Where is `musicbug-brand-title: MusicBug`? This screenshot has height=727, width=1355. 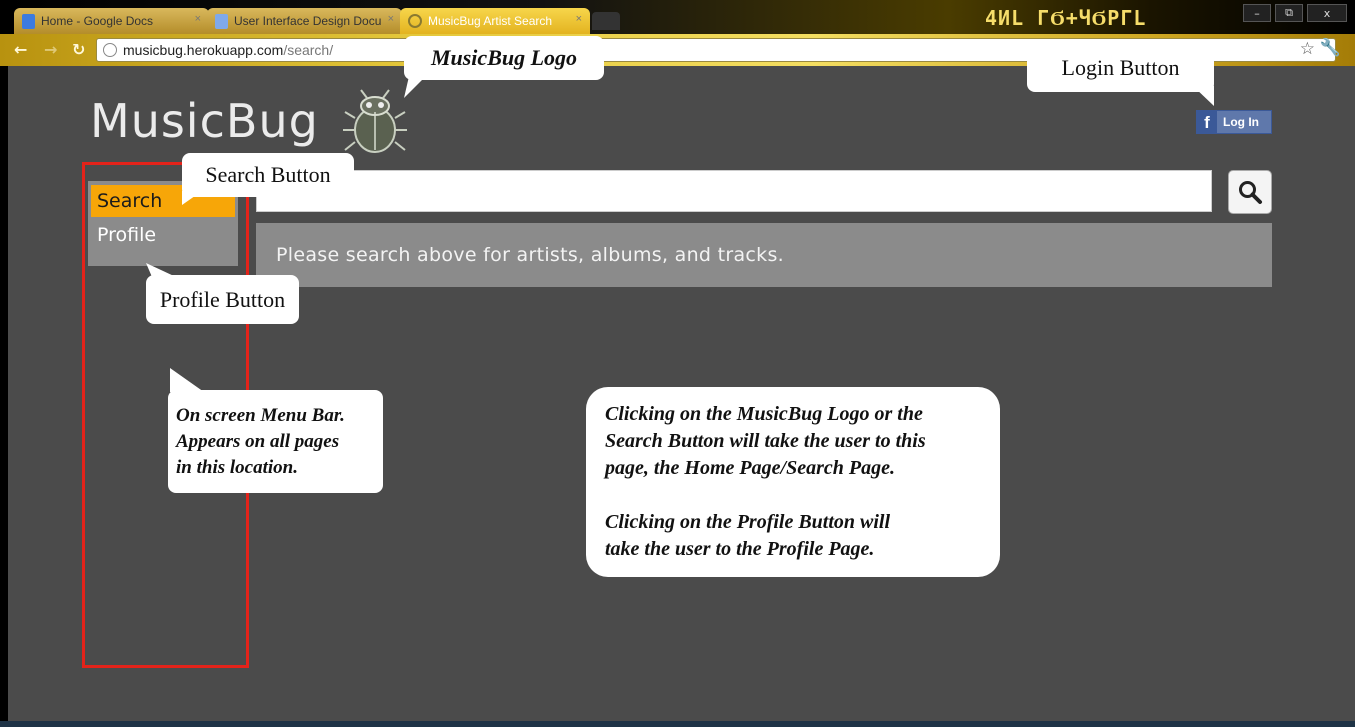
musicbug-brand-title: MusicBug is located at coordinates (204, 121).